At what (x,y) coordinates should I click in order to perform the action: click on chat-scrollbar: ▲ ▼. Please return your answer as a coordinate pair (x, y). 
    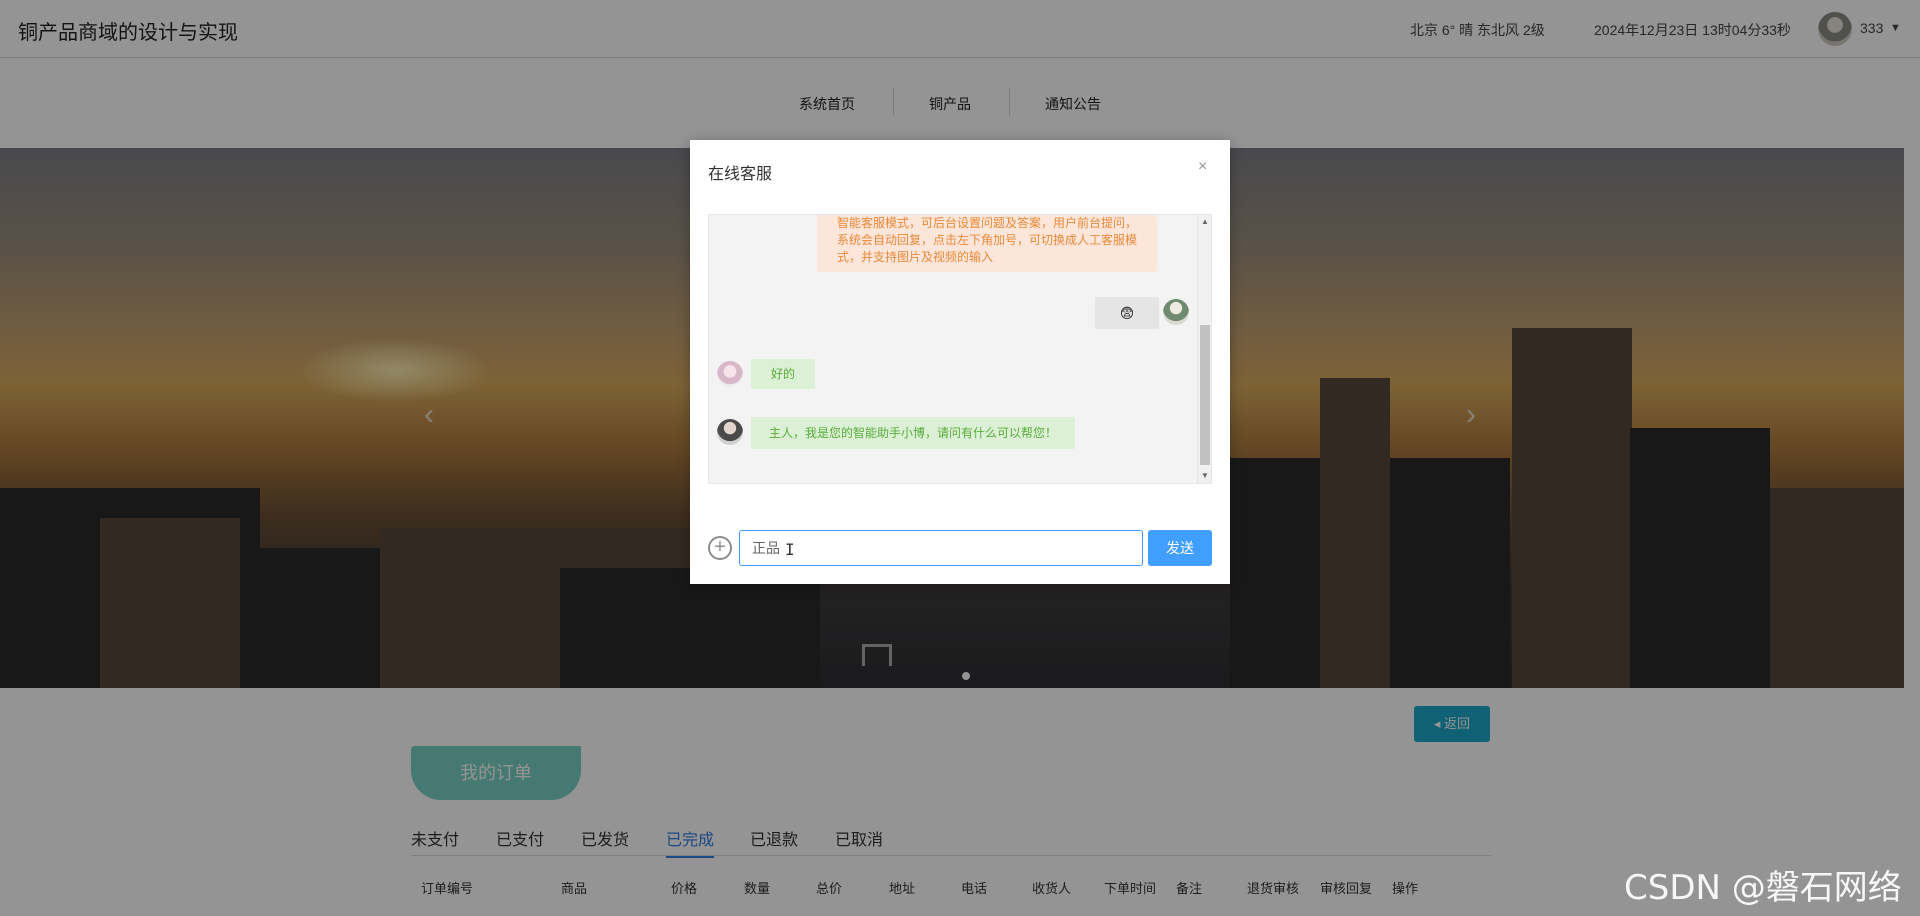
    Looking at the image, I should click on (1204, 349).